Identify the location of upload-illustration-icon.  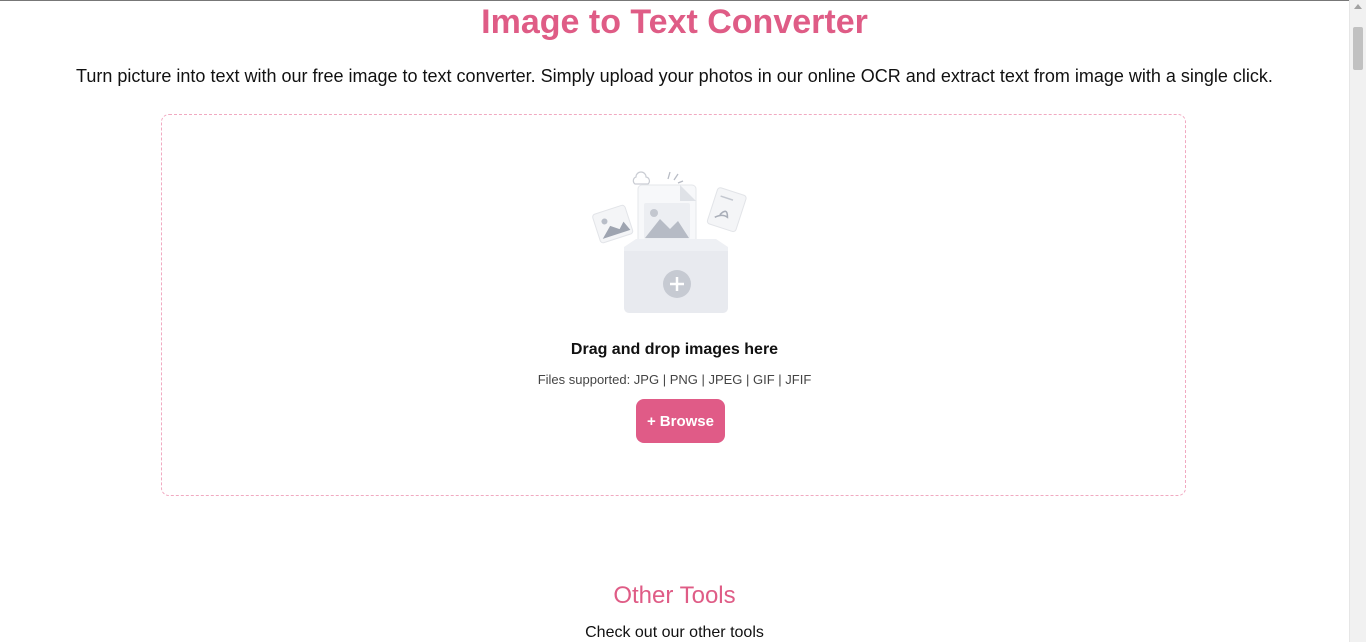
(673, 242).